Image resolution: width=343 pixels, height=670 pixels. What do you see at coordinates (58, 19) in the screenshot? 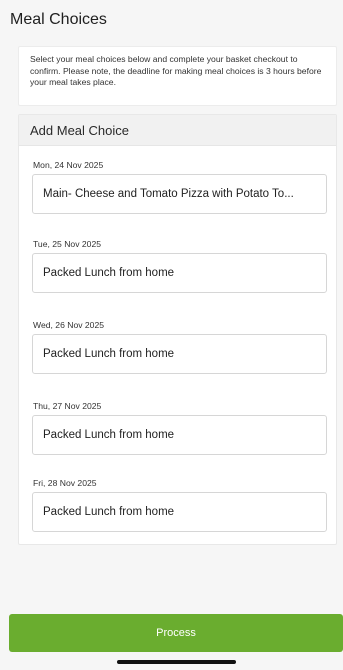
I see `page-title: Meal Choices` at bounding box center [58, 19].